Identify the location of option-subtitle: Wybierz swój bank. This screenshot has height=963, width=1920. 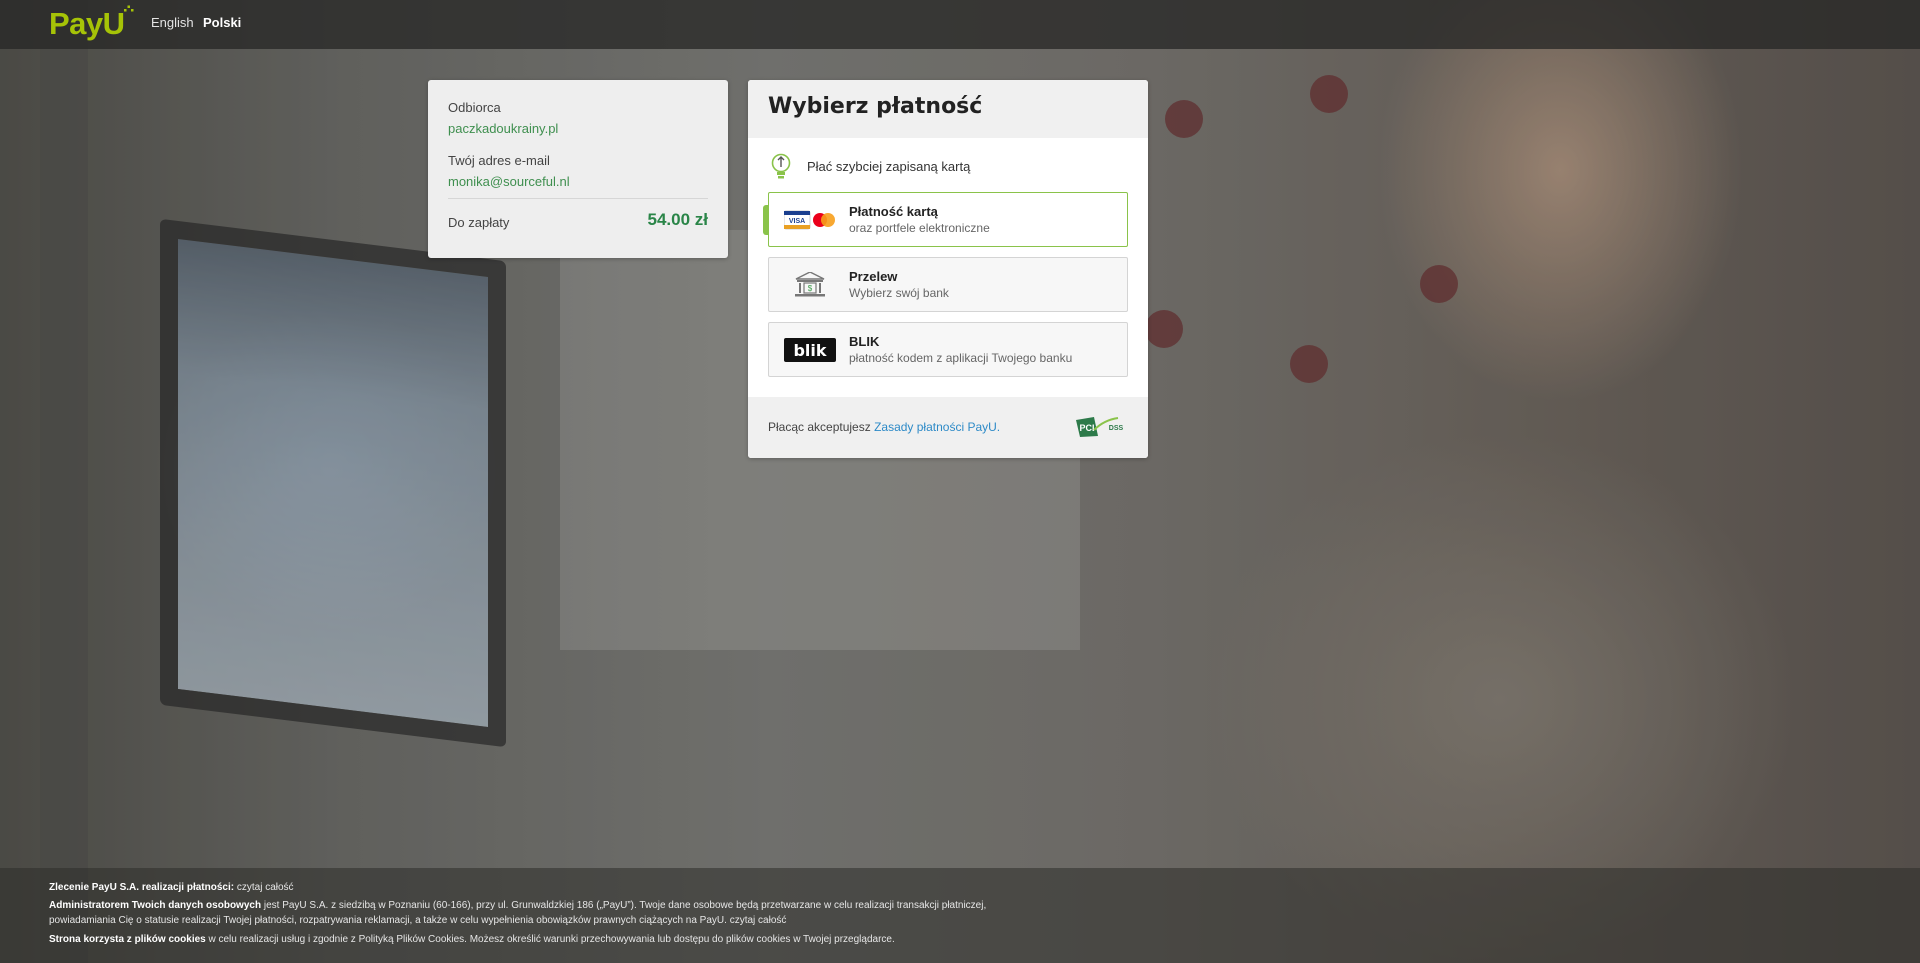
(899, 293).